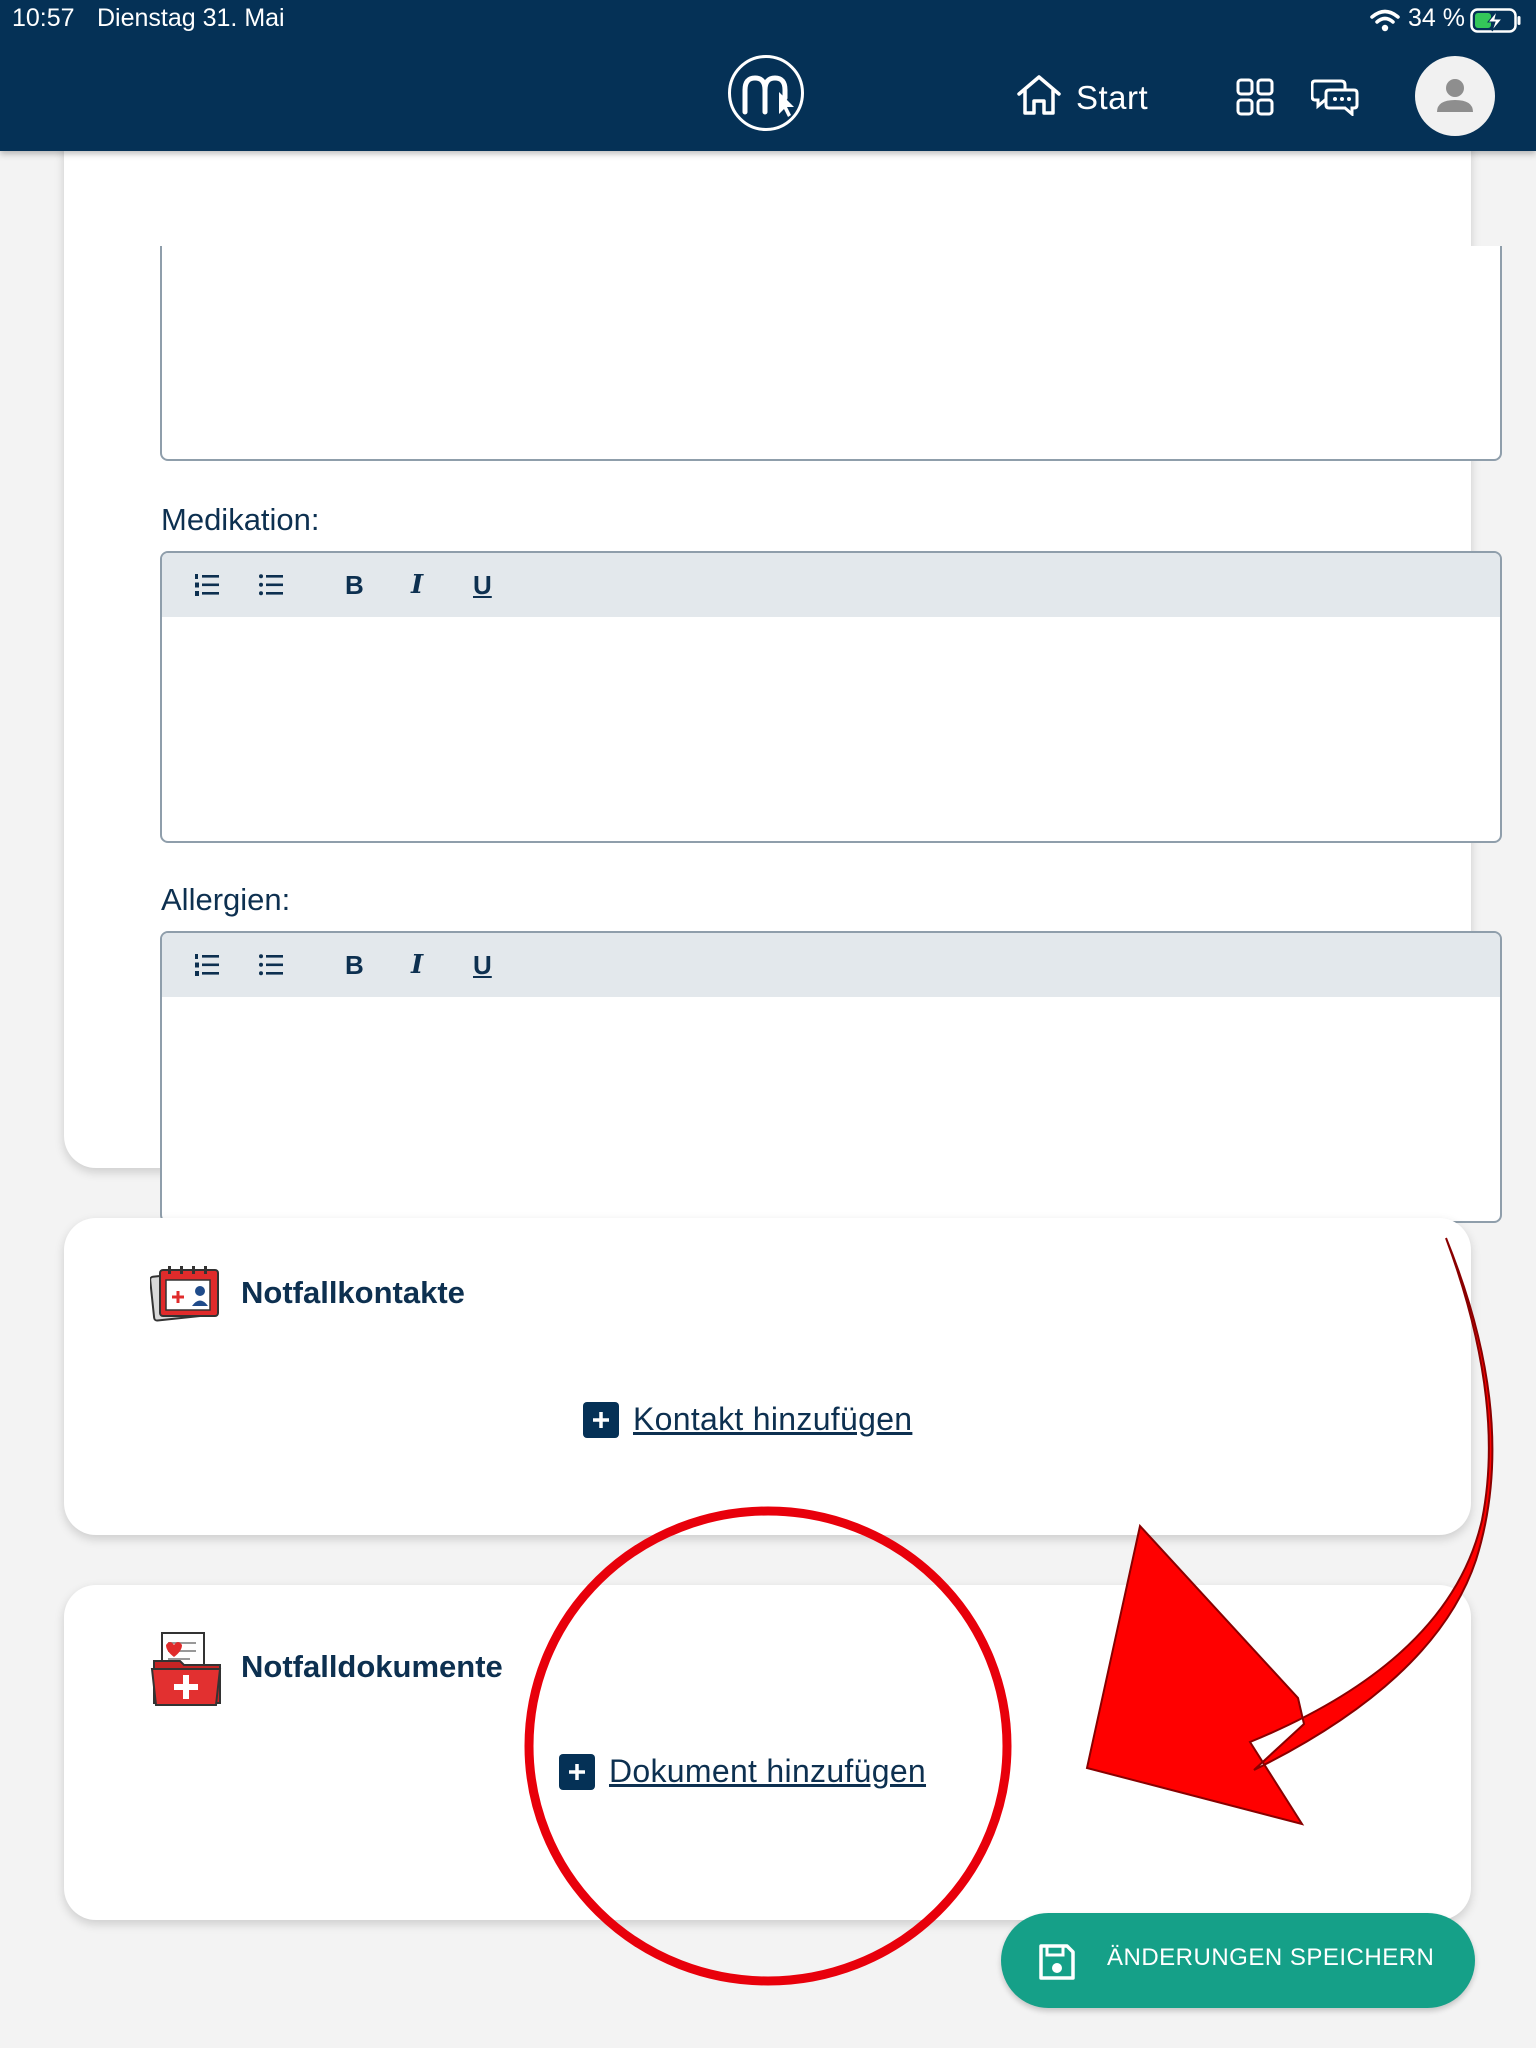  I want to click on emergency-documents-title: Notfalldokumente, so click(372, 1666).